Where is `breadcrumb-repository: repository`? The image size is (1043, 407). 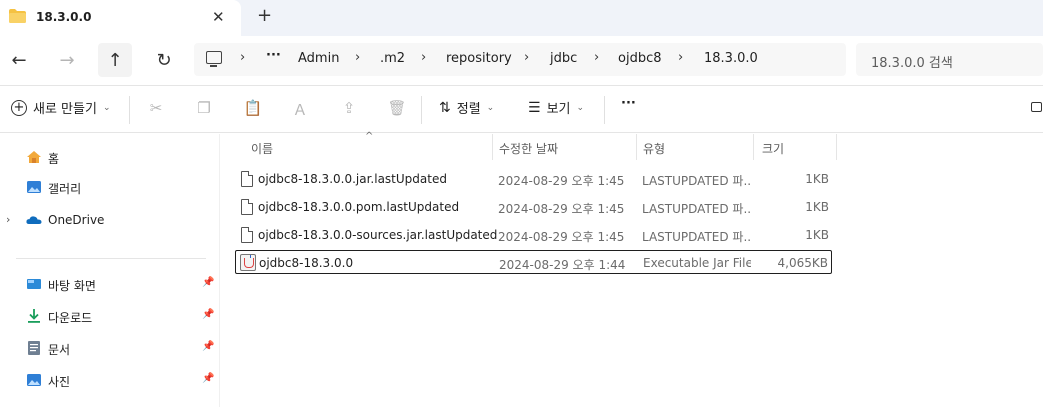
breadcrumb-repository: repository is located at coordinates (479, 58).